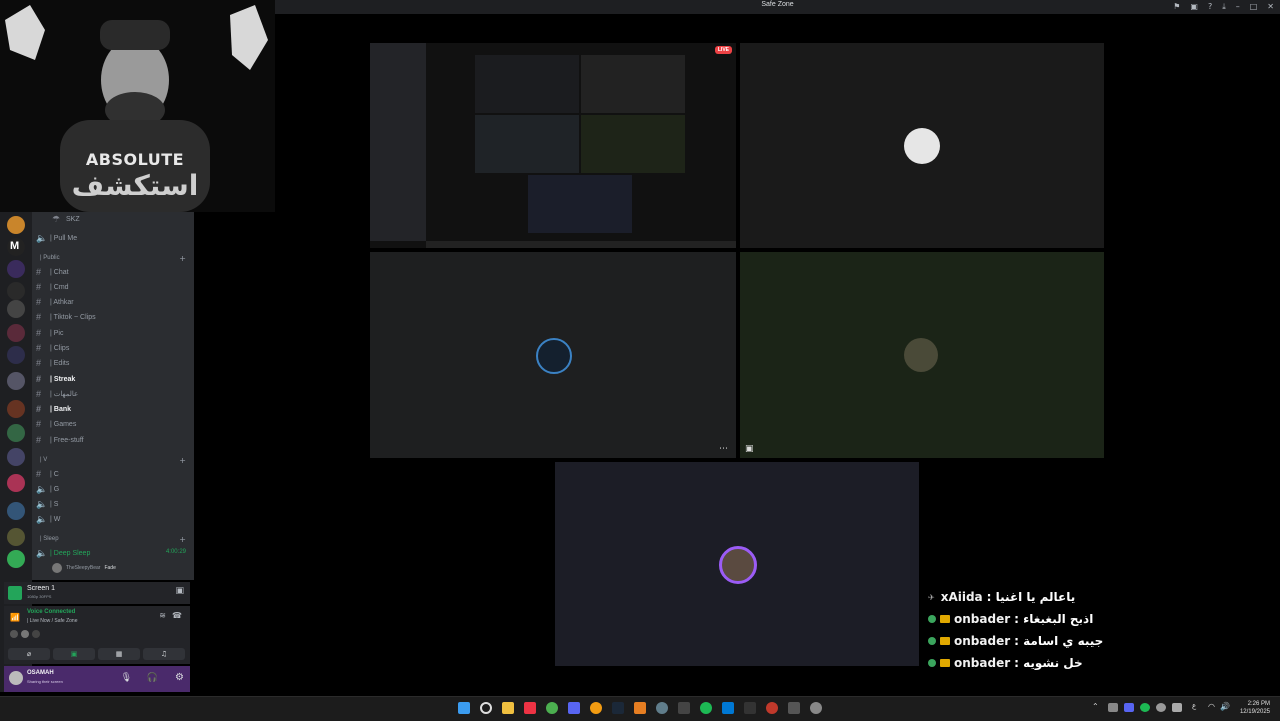 This screenshot has width=1280, height=721. What do you see at coordinates (74, 654) in the screenshot?
I see `screen-share-button: ▣` at bounding box center [74, 654].